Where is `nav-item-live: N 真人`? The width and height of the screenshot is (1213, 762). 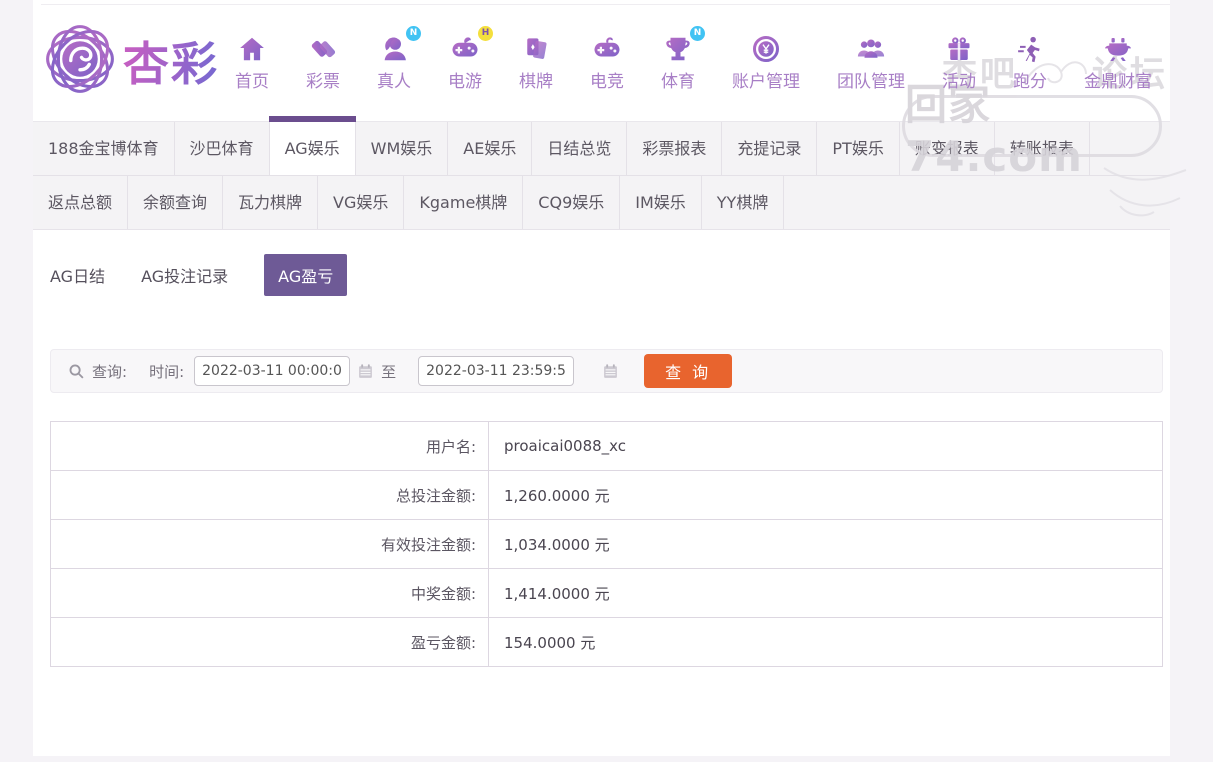 nav-item-live: N 真人 is located at coordinates (399, 58).